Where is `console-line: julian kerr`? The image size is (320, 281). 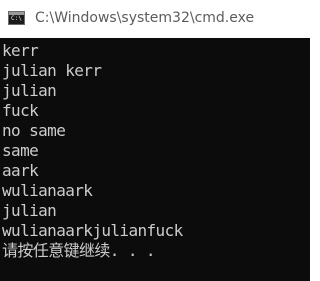 console-line: julian kerr is located at coordinates (52, 70).